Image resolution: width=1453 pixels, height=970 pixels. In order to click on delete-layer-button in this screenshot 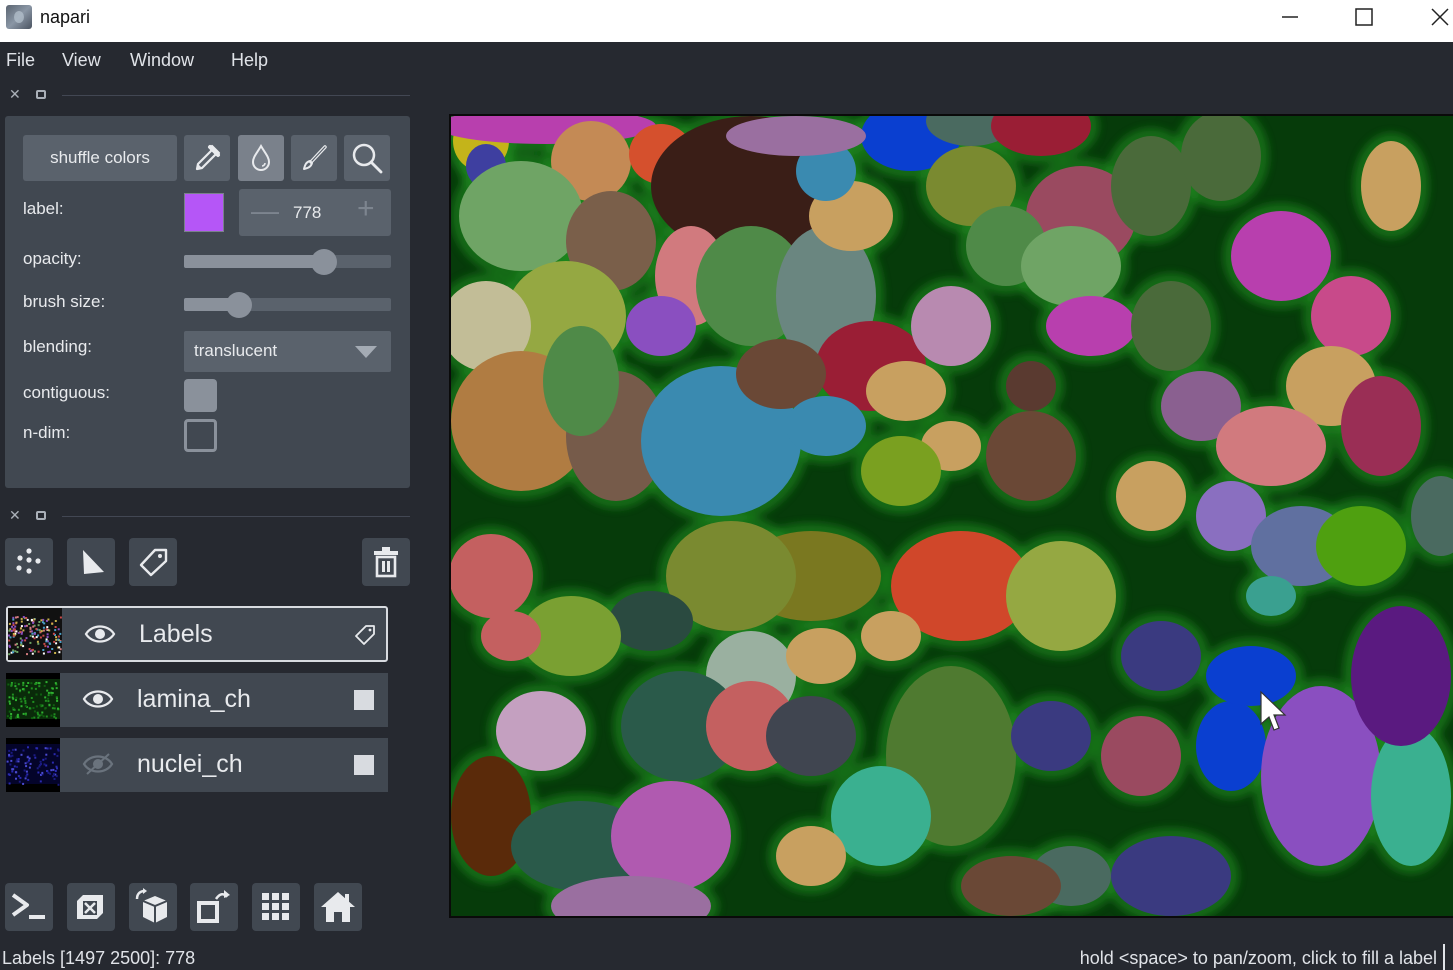, I will do `click(386, 562)`.